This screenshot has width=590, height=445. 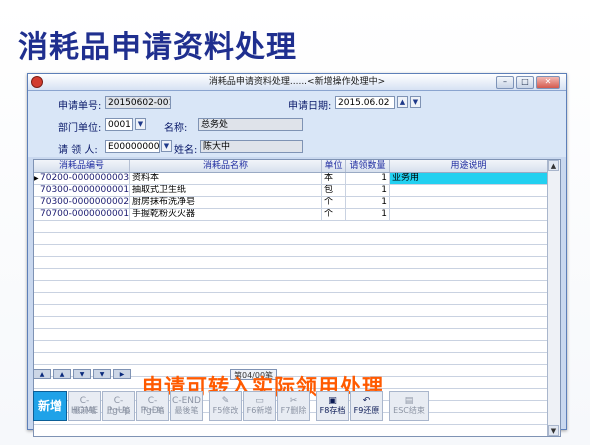 I want to click on save-label: F8存档, so click(x=332, y=410).